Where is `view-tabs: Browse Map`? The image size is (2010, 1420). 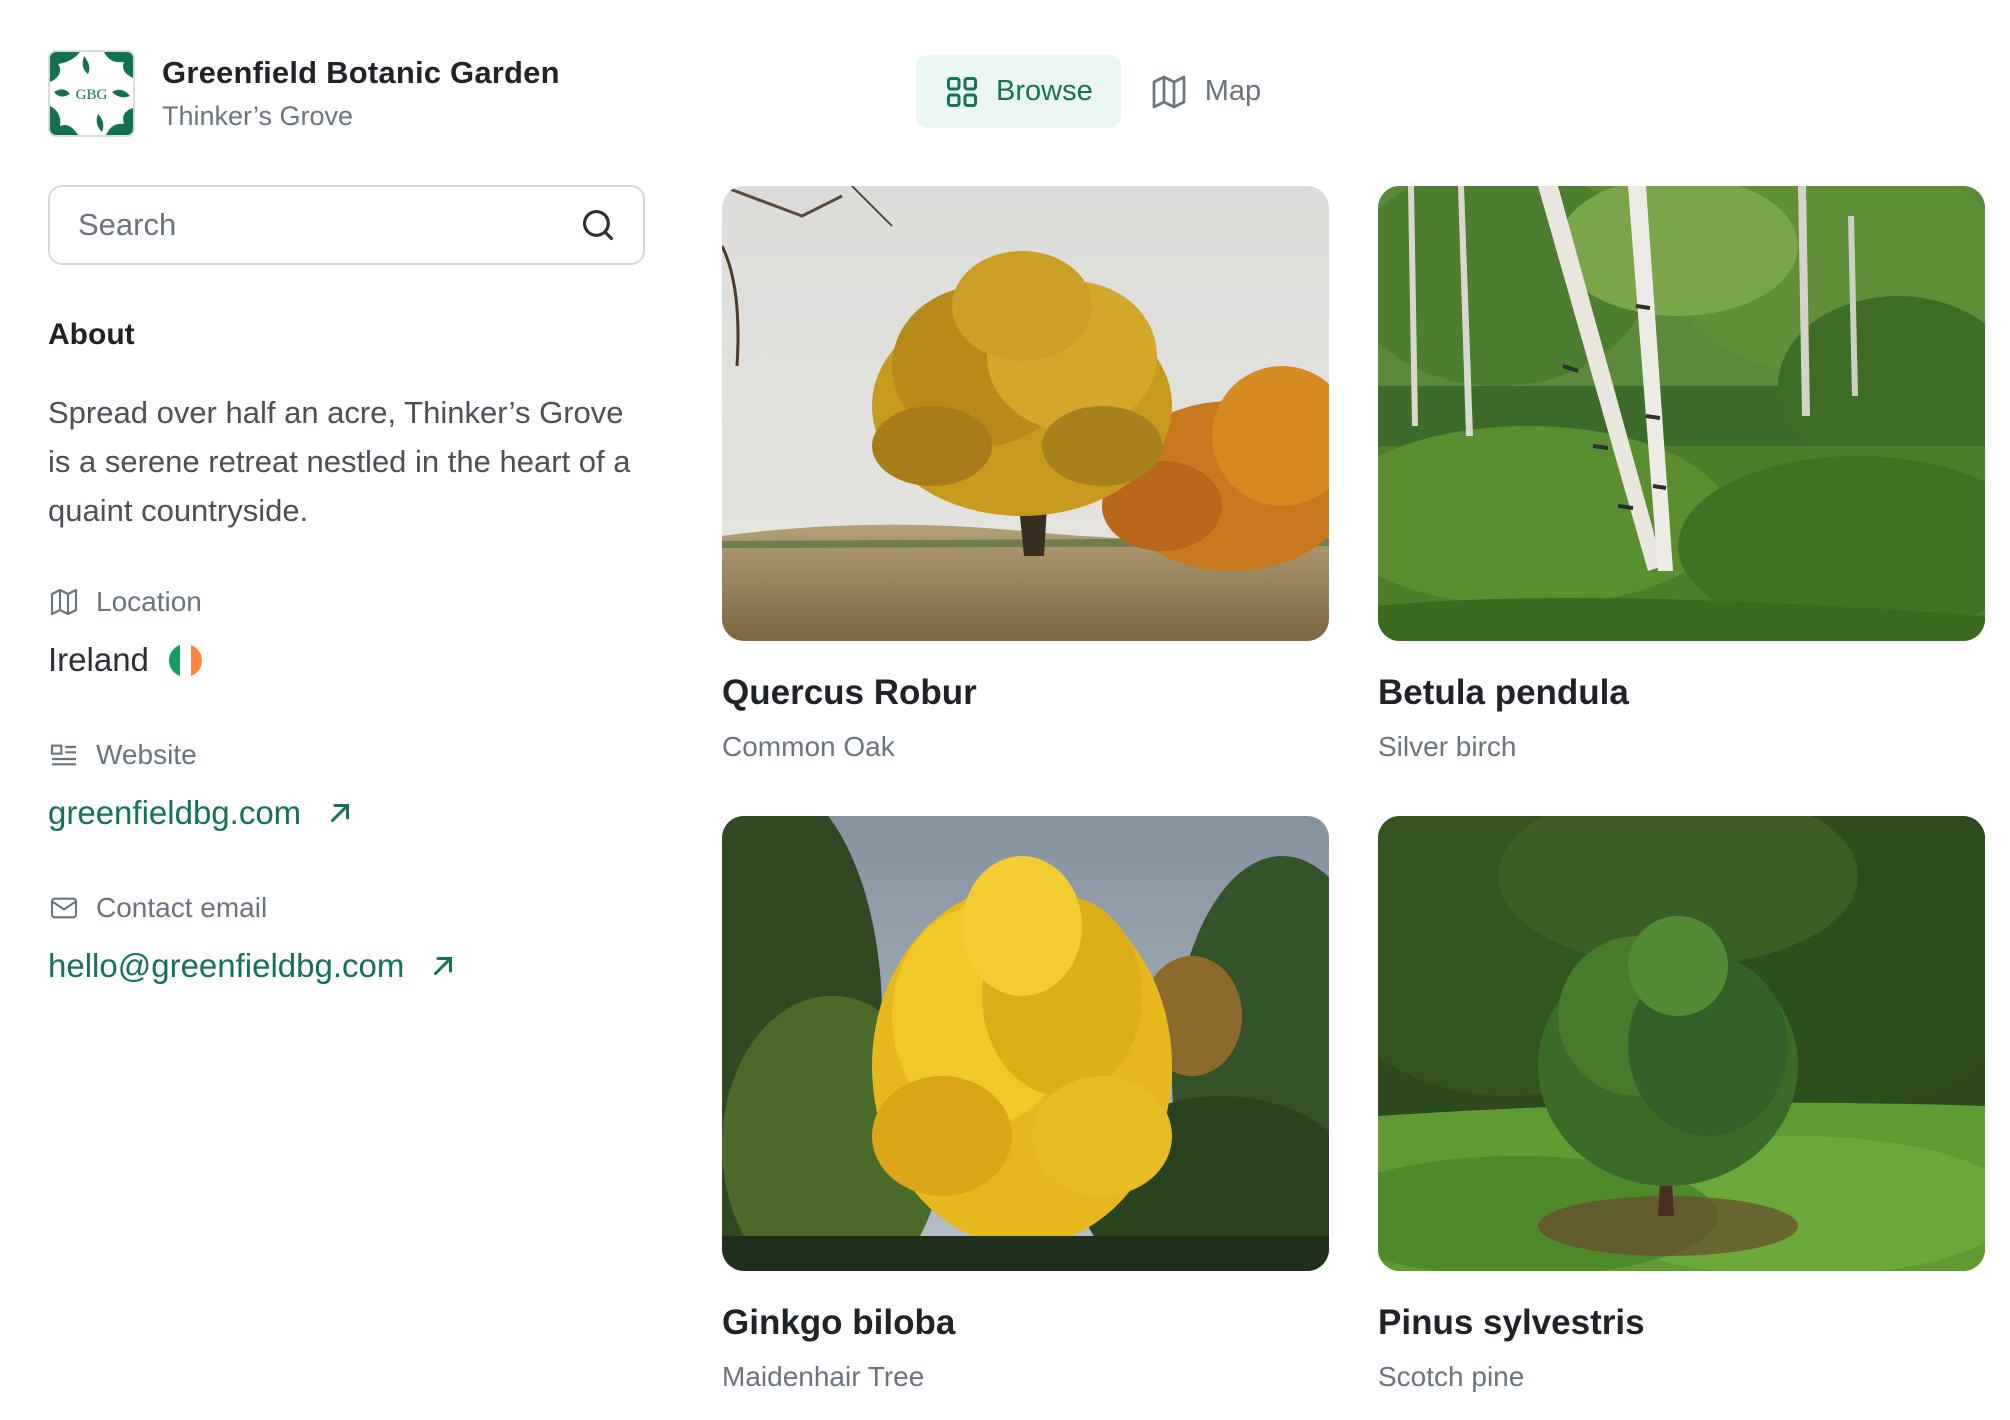
view-tabs: Browse Map is located at coordinates (1102, 91).